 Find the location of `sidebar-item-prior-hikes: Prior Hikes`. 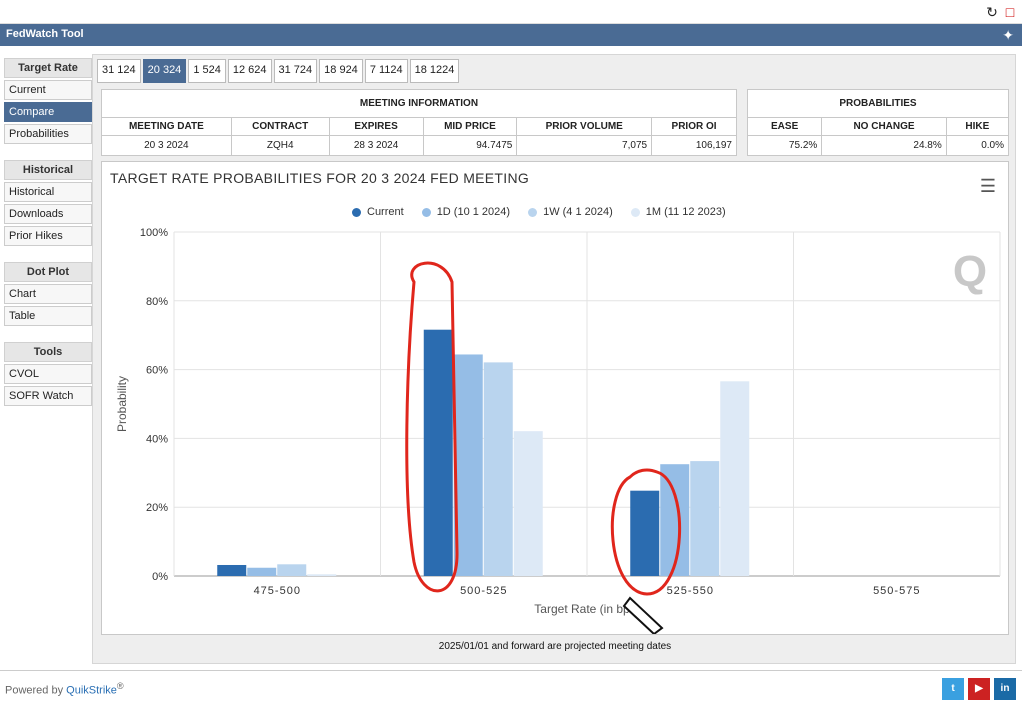

sidebar-item-prior-hikes: Prior Hikes is located at coordinates (48, 236).